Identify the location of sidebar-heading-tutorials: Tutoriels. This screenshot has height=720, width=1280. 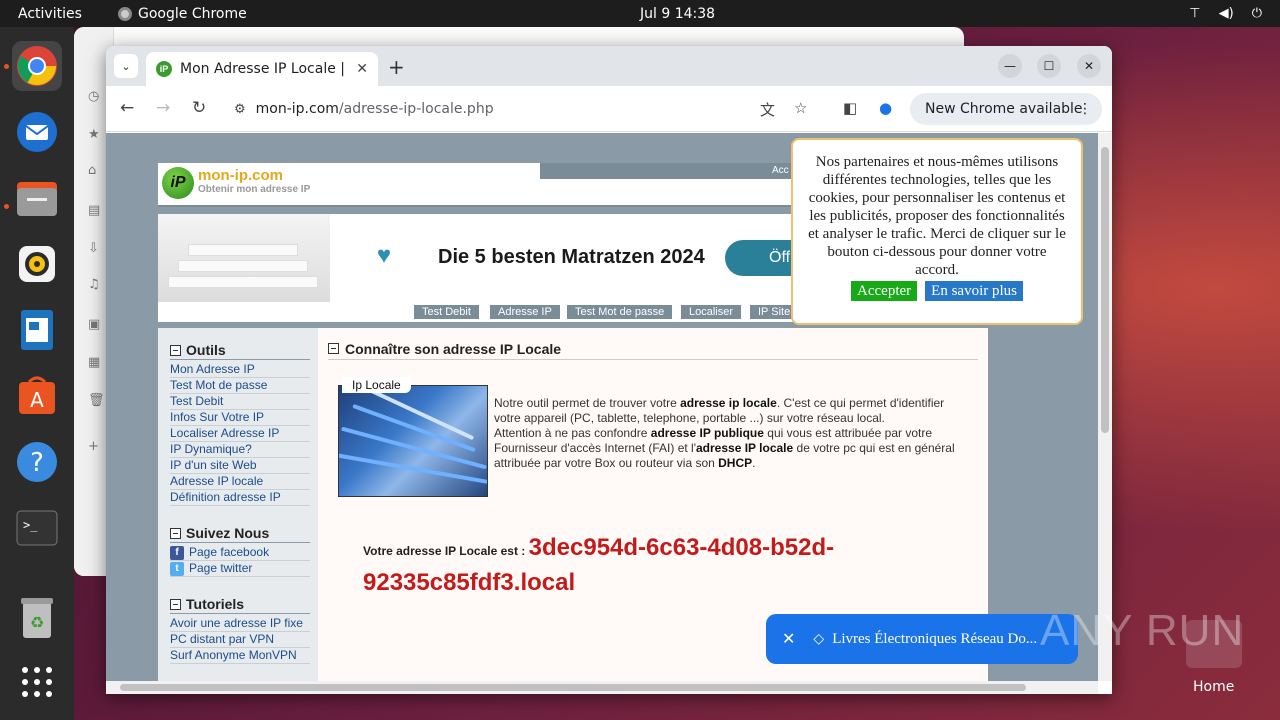
(207, 604).